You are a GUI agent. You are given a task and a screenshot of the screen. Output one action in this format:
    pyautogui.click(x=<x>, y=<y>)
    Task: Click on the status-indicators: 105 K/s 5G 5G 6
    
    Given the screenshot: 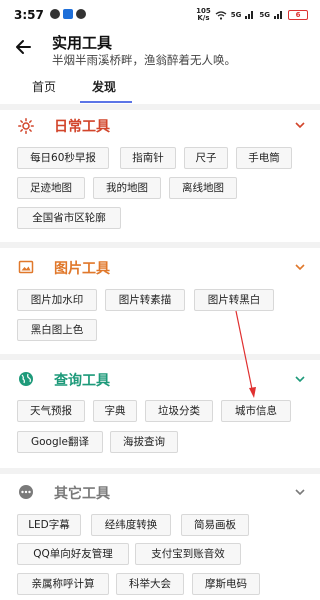 What is the action you would take?
    pyautogui.click(x=252, y=15)
    